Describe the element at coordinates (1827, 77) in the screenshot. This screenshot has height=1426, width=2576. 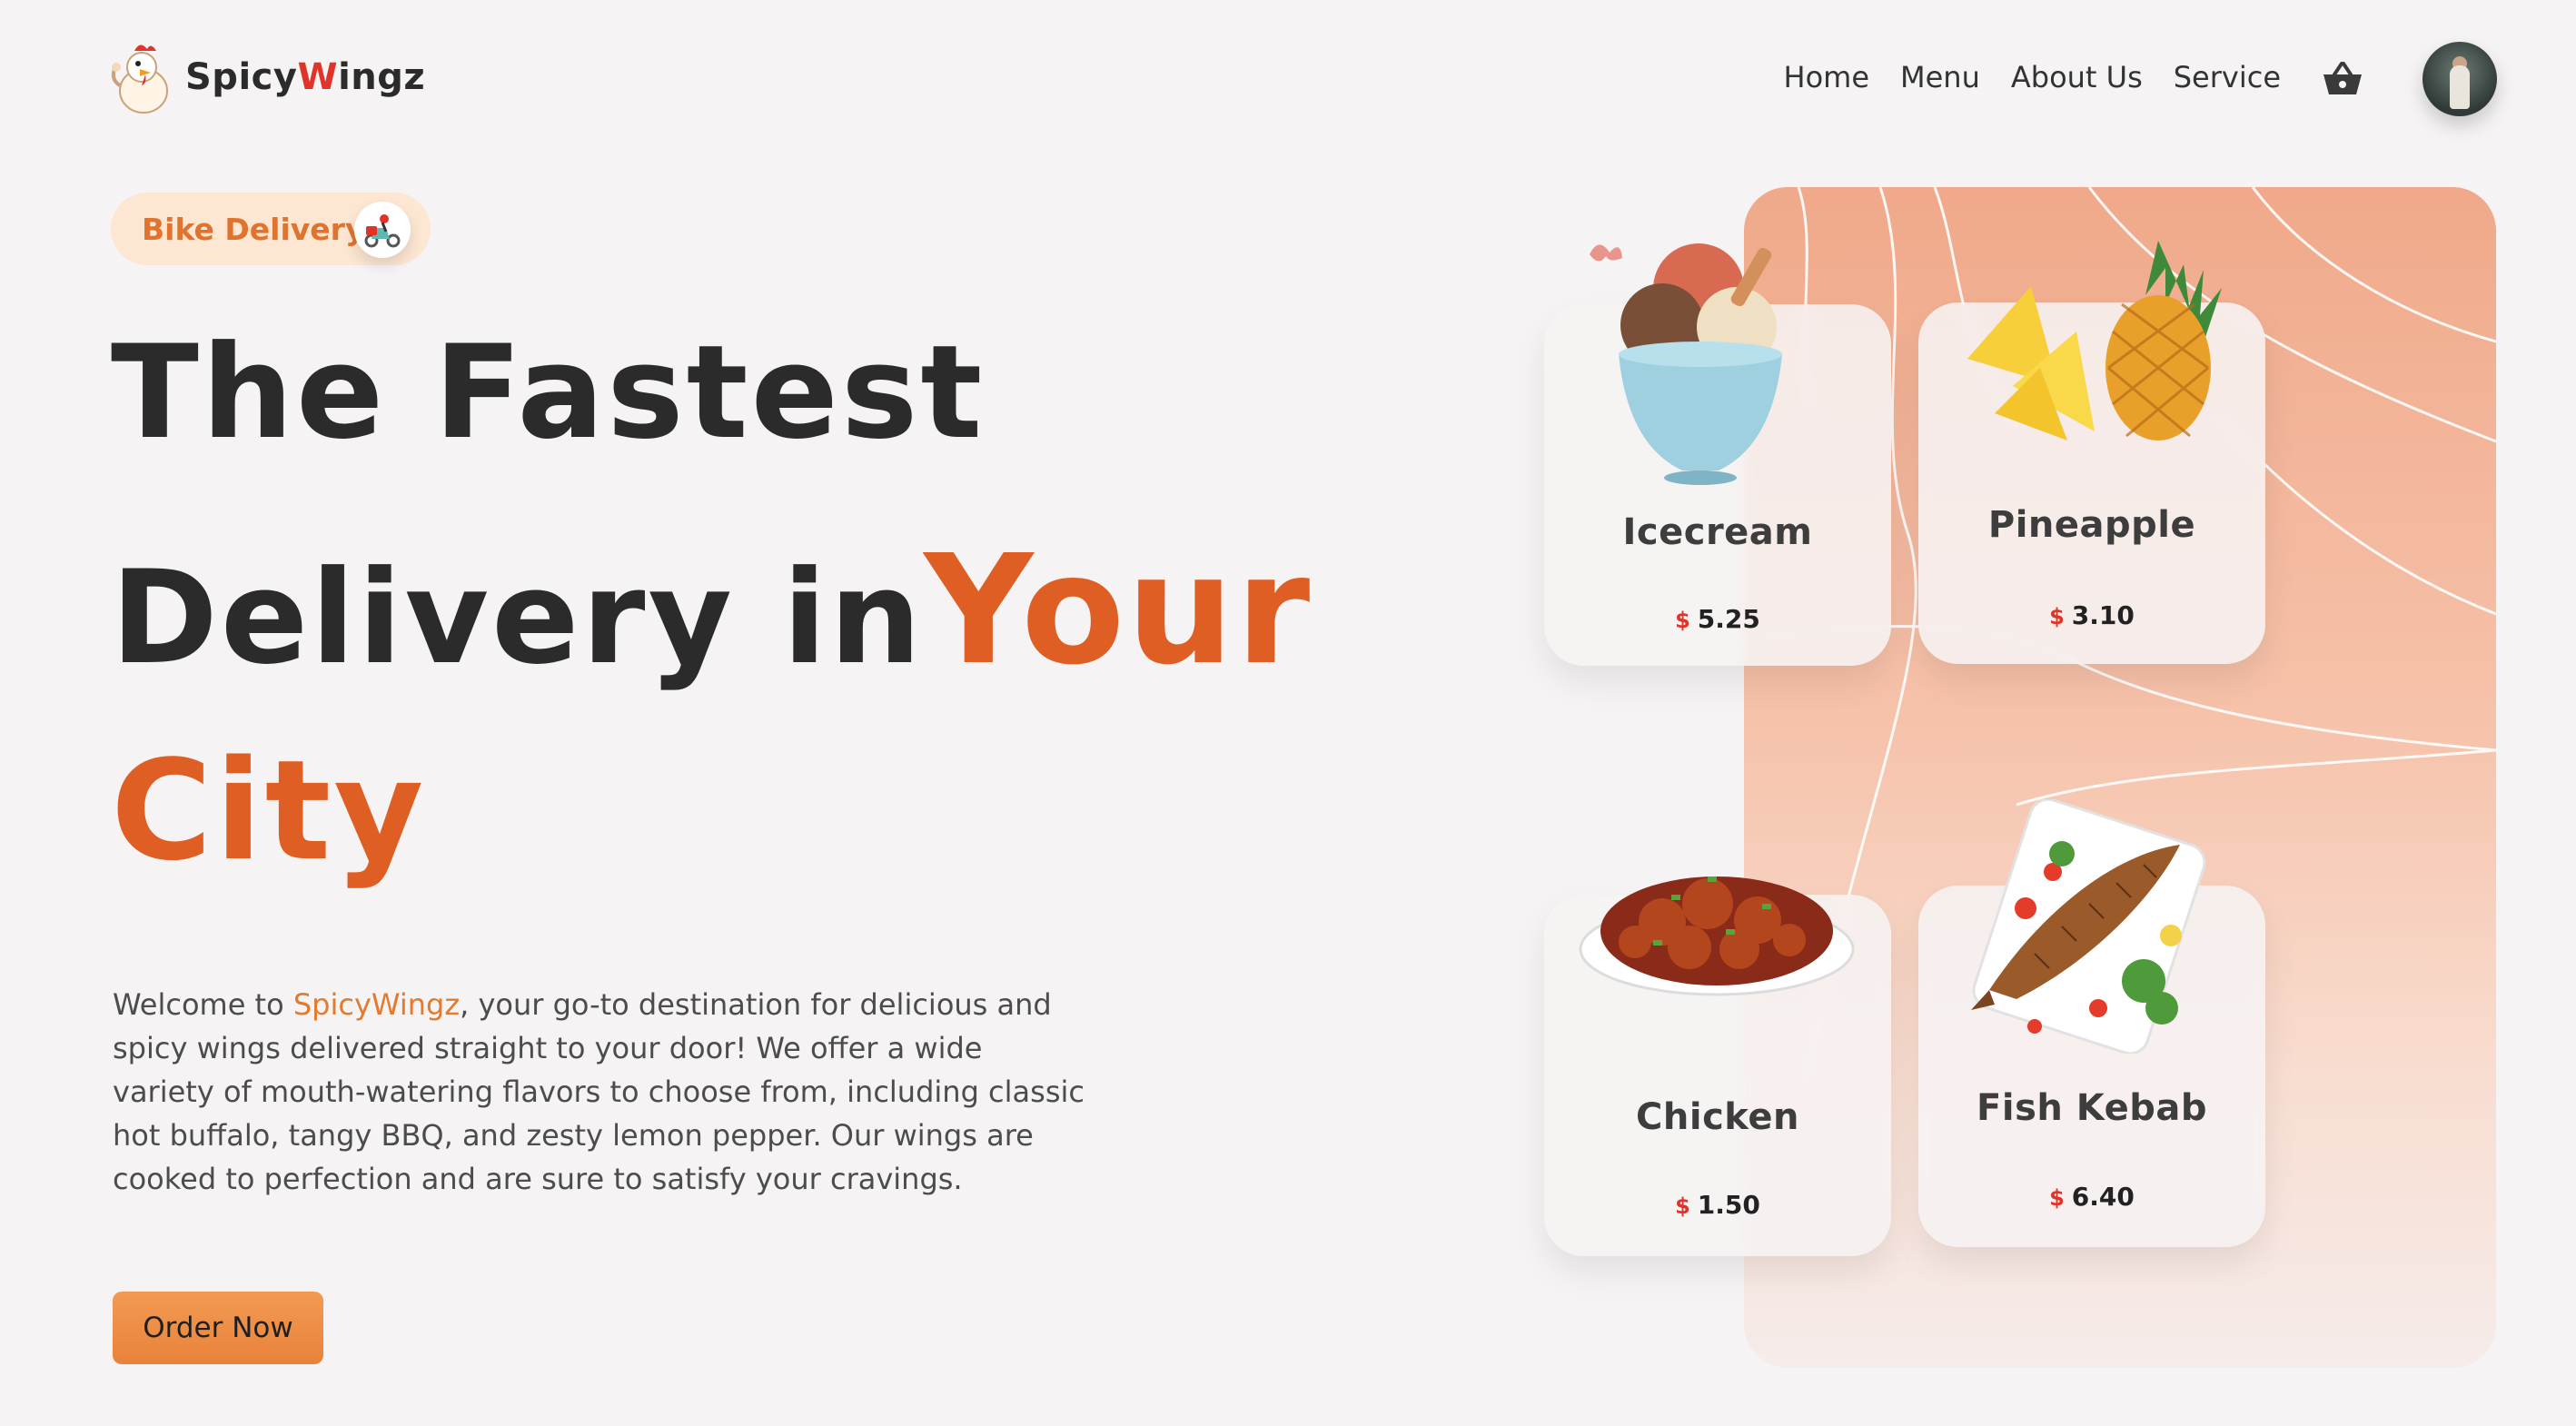
I see `nav-home: Home` at that location.